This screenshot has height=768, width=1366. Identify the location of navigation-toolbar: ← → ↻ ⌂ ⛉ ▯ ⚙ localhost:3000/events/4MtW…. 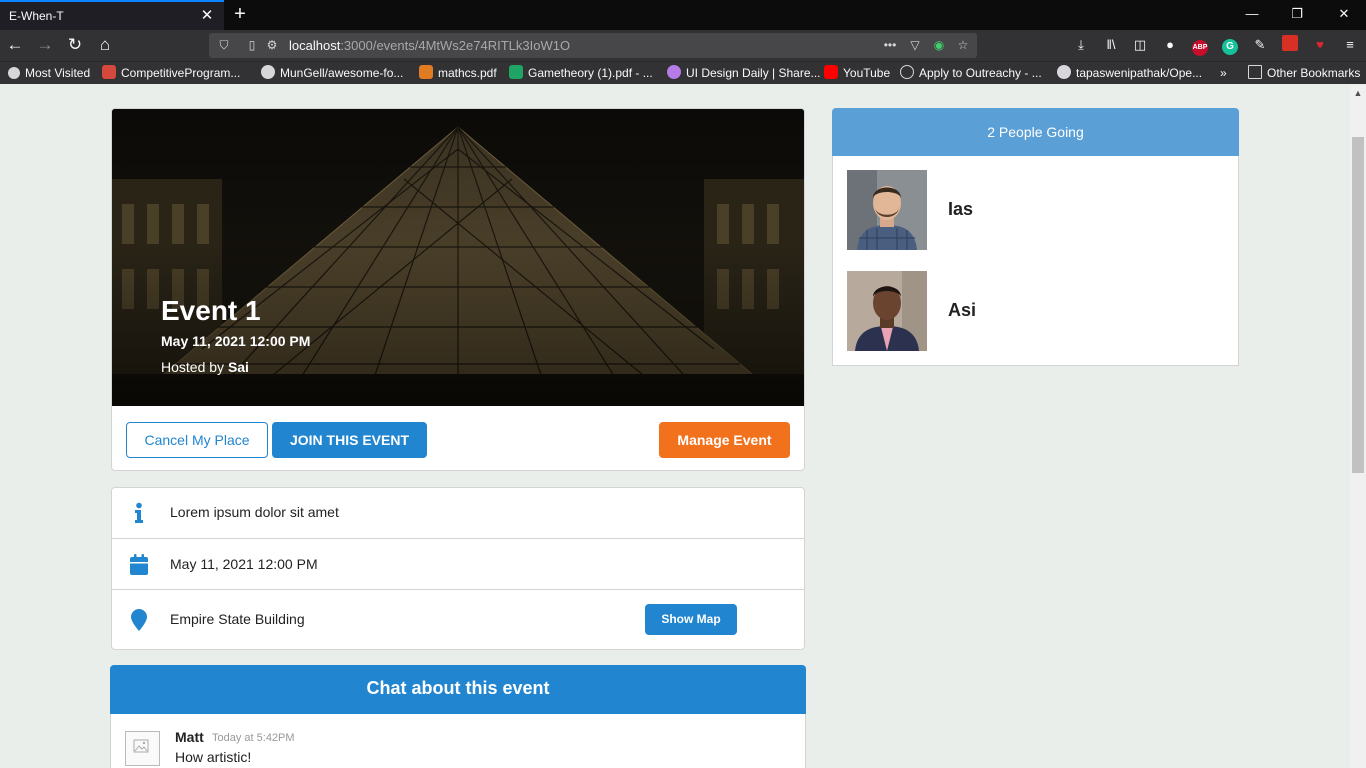
(683, 45).